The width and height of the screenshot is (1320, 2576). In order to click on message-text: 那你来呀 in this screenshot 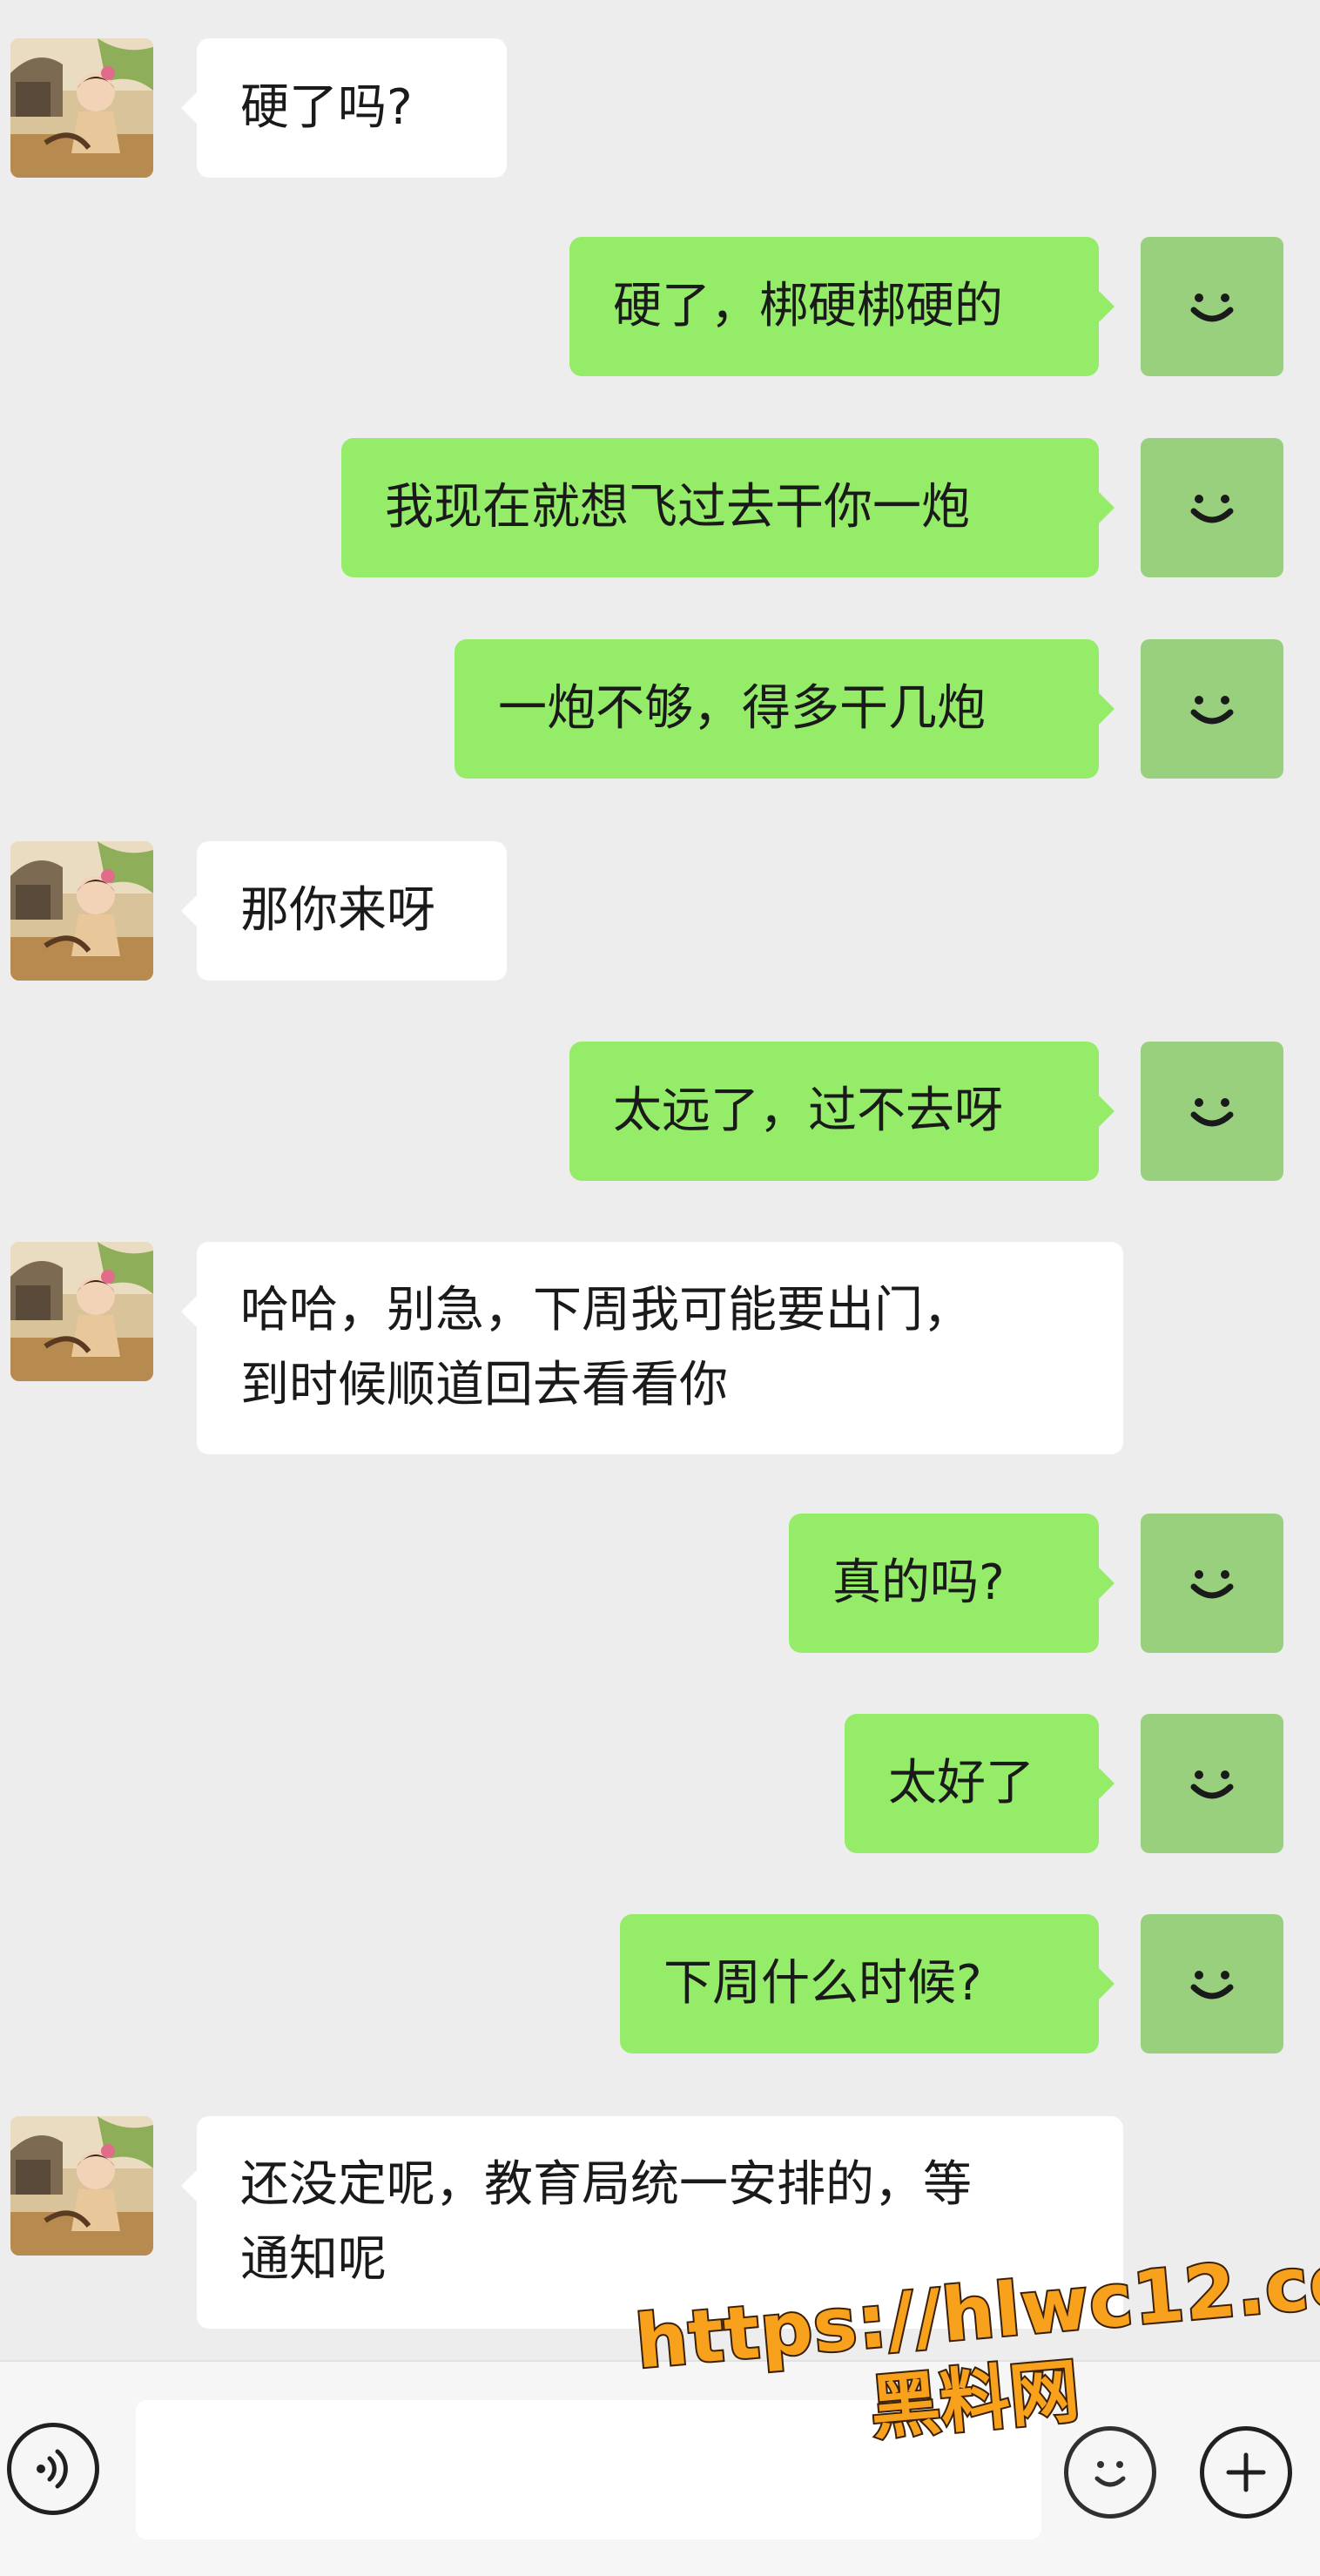, I will do `click(337, 910)`.